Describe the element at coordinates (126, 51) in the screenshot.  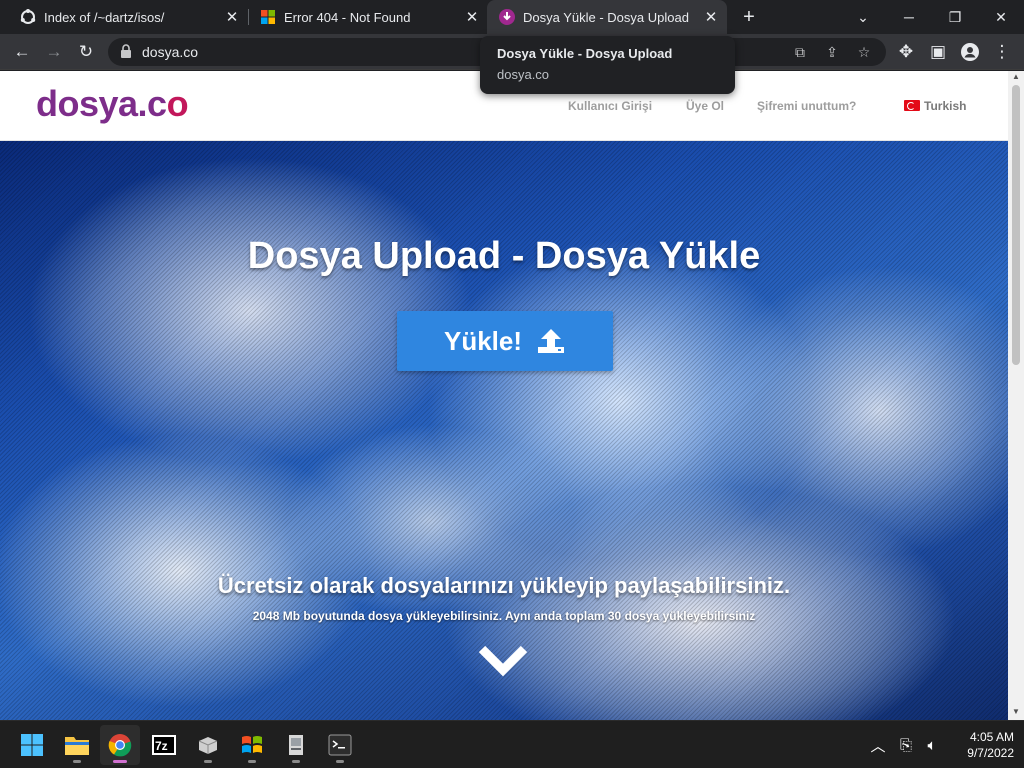
I see `lock-icon` at that location.